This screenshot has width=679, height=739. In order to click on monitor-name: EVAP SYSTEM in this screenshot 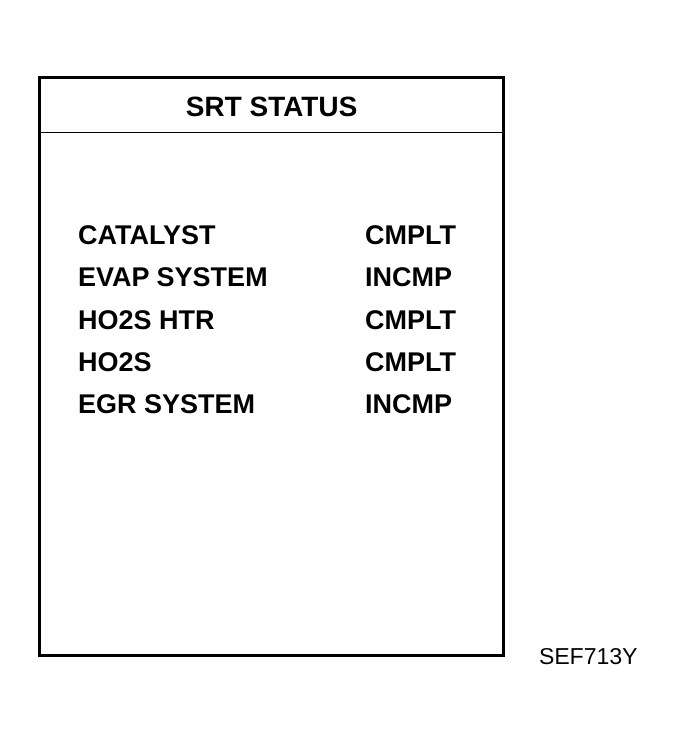, I will do `click(173, 277)`.